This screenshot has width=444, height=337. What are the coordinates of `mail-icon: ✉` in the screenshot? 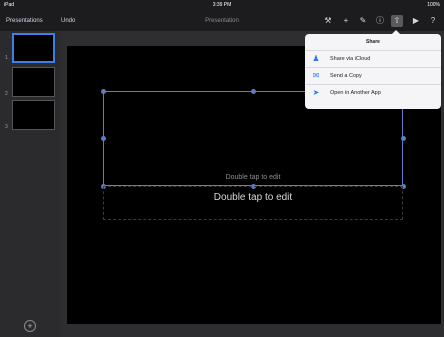 It's located at (316, 75).